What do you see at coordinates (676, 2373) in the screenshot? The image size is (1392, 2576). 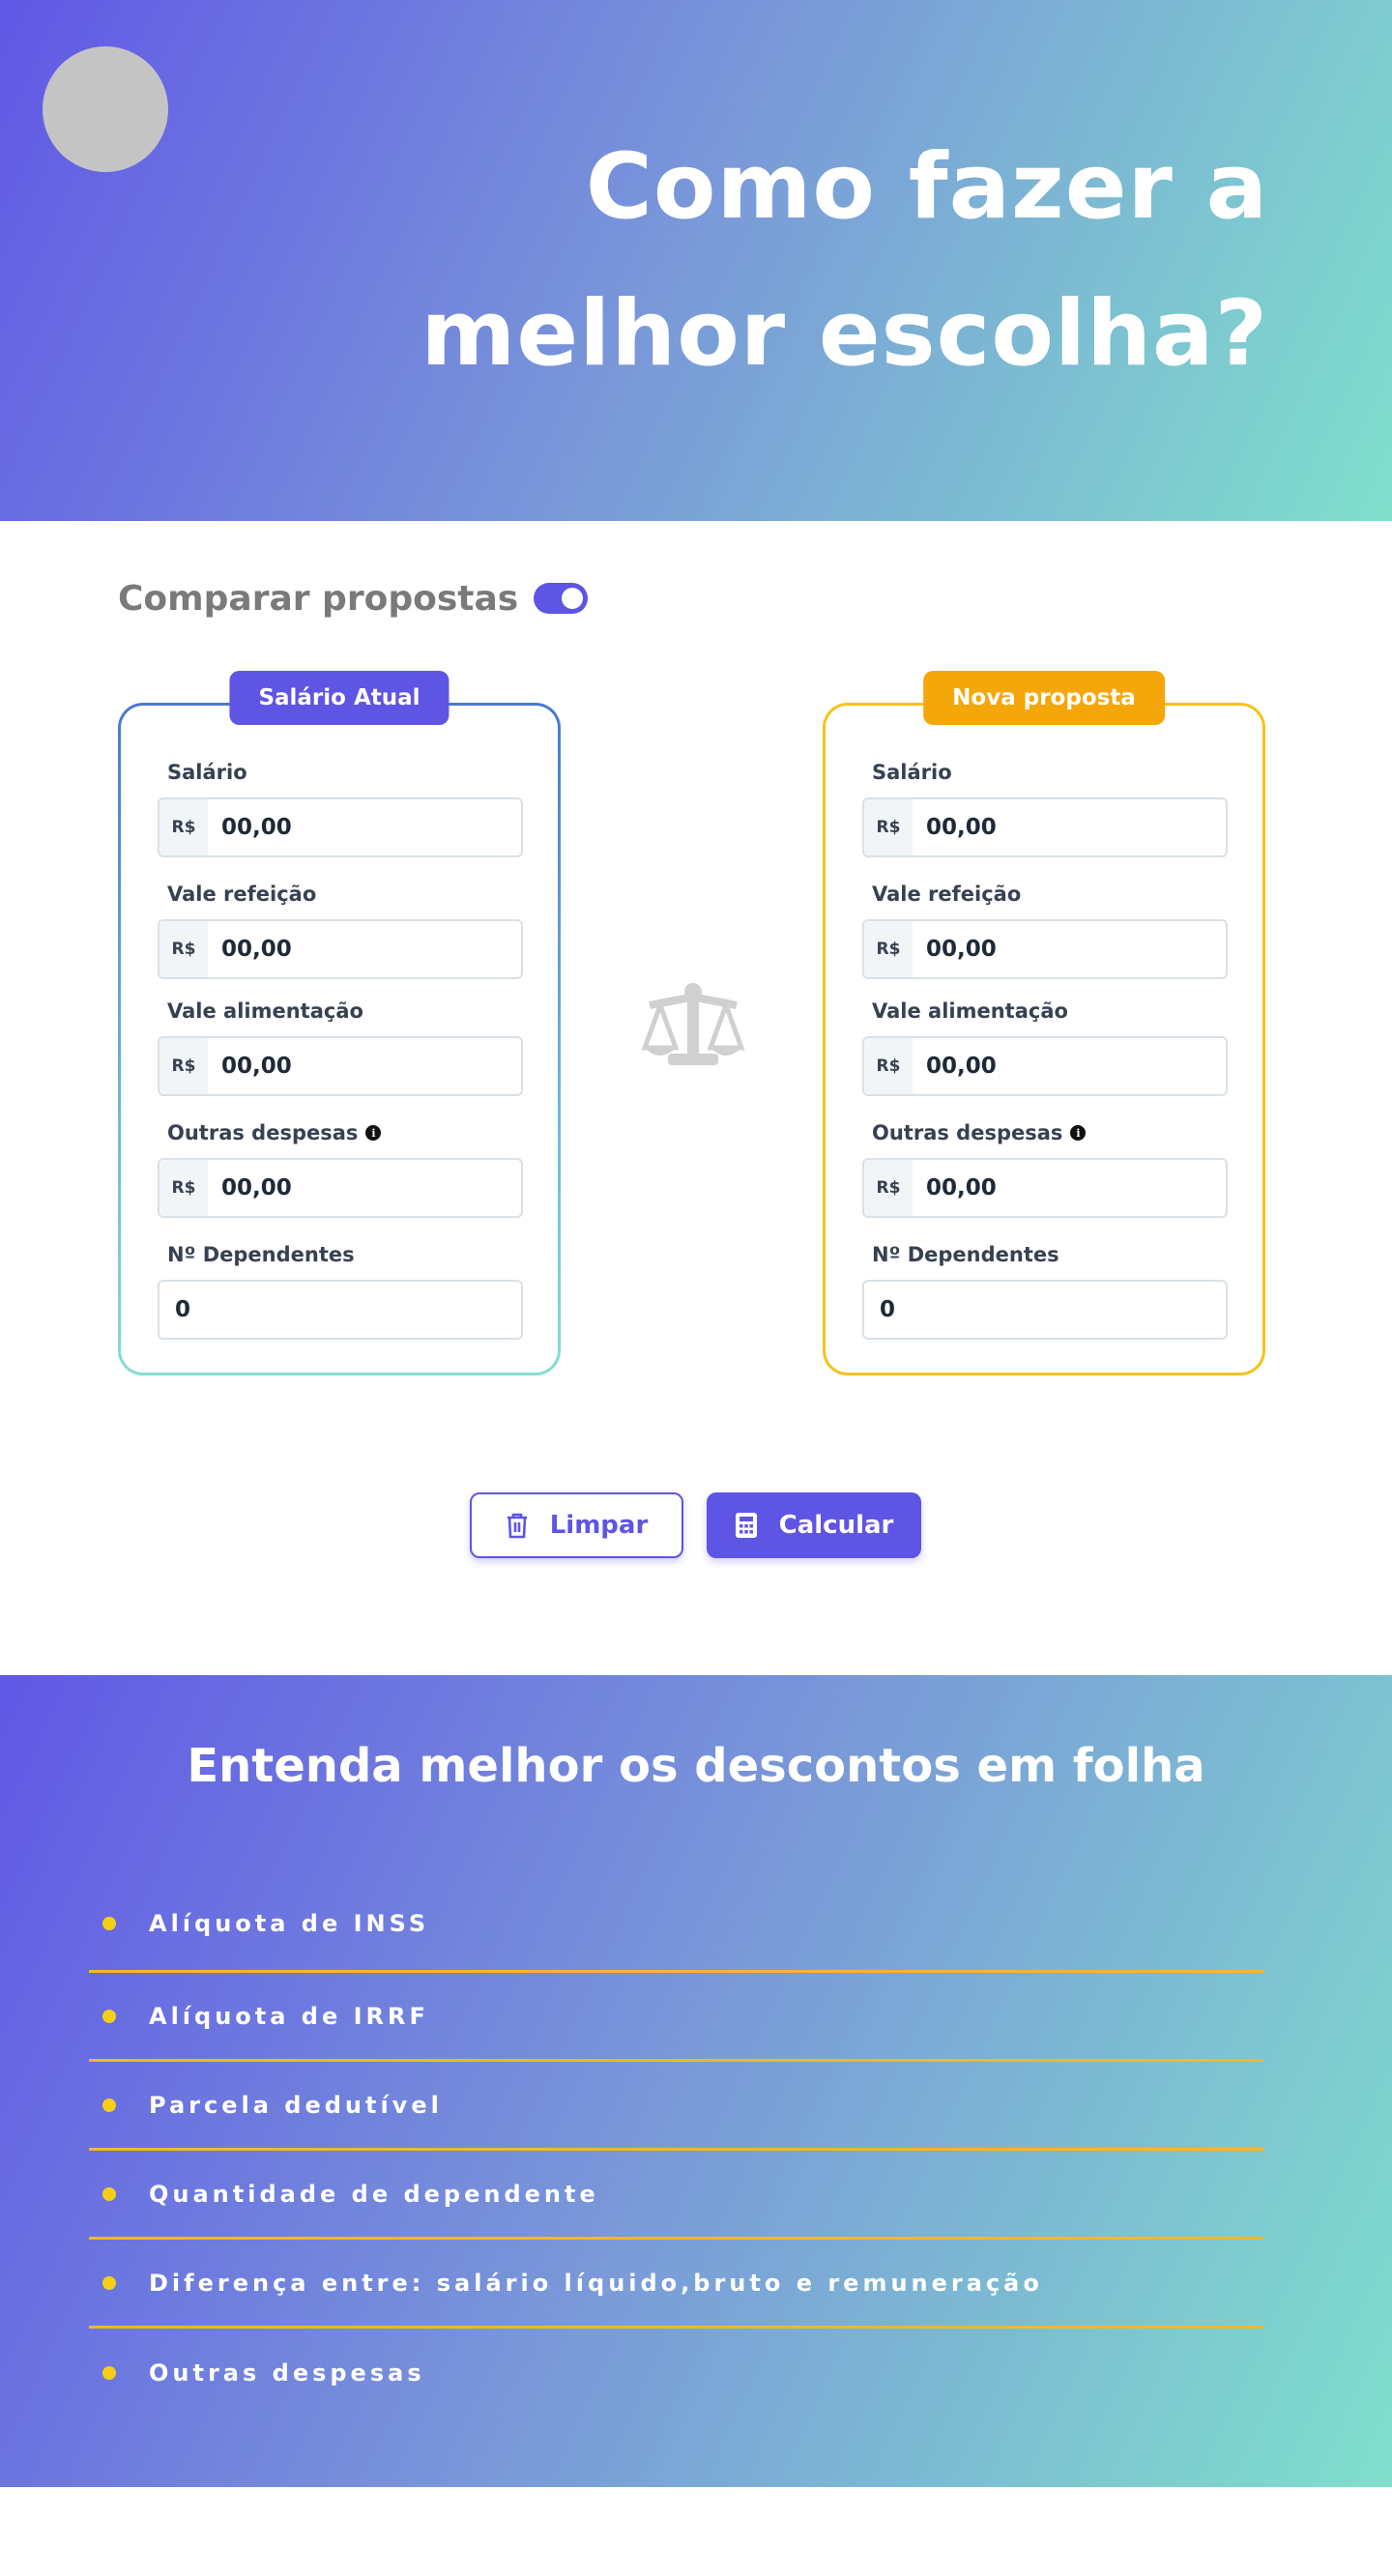 I see `list-item: Outras despesas` at bounding box center [676, 2373].